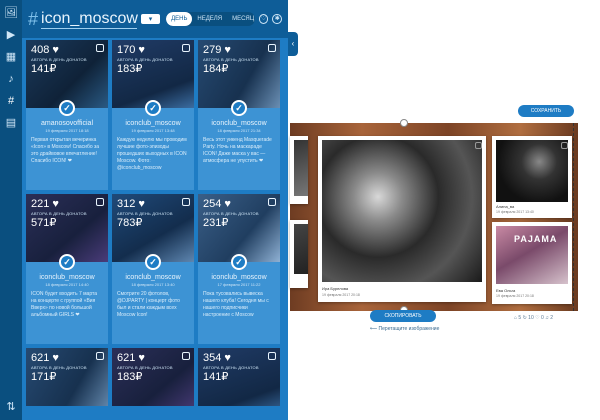  I want to click on left-photo, so click(301, 168).